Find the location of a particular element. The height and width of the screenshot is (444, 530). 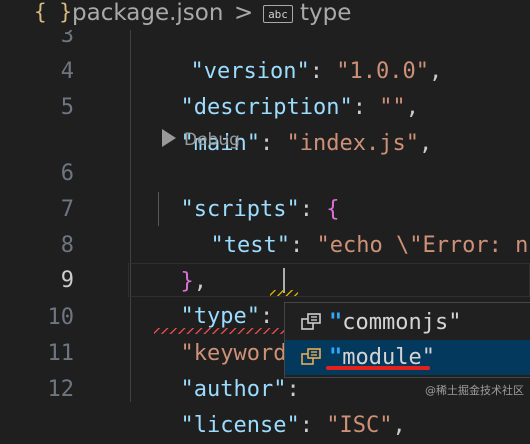

suggest-label: "commonjs" is located at coordinates (395, 322).